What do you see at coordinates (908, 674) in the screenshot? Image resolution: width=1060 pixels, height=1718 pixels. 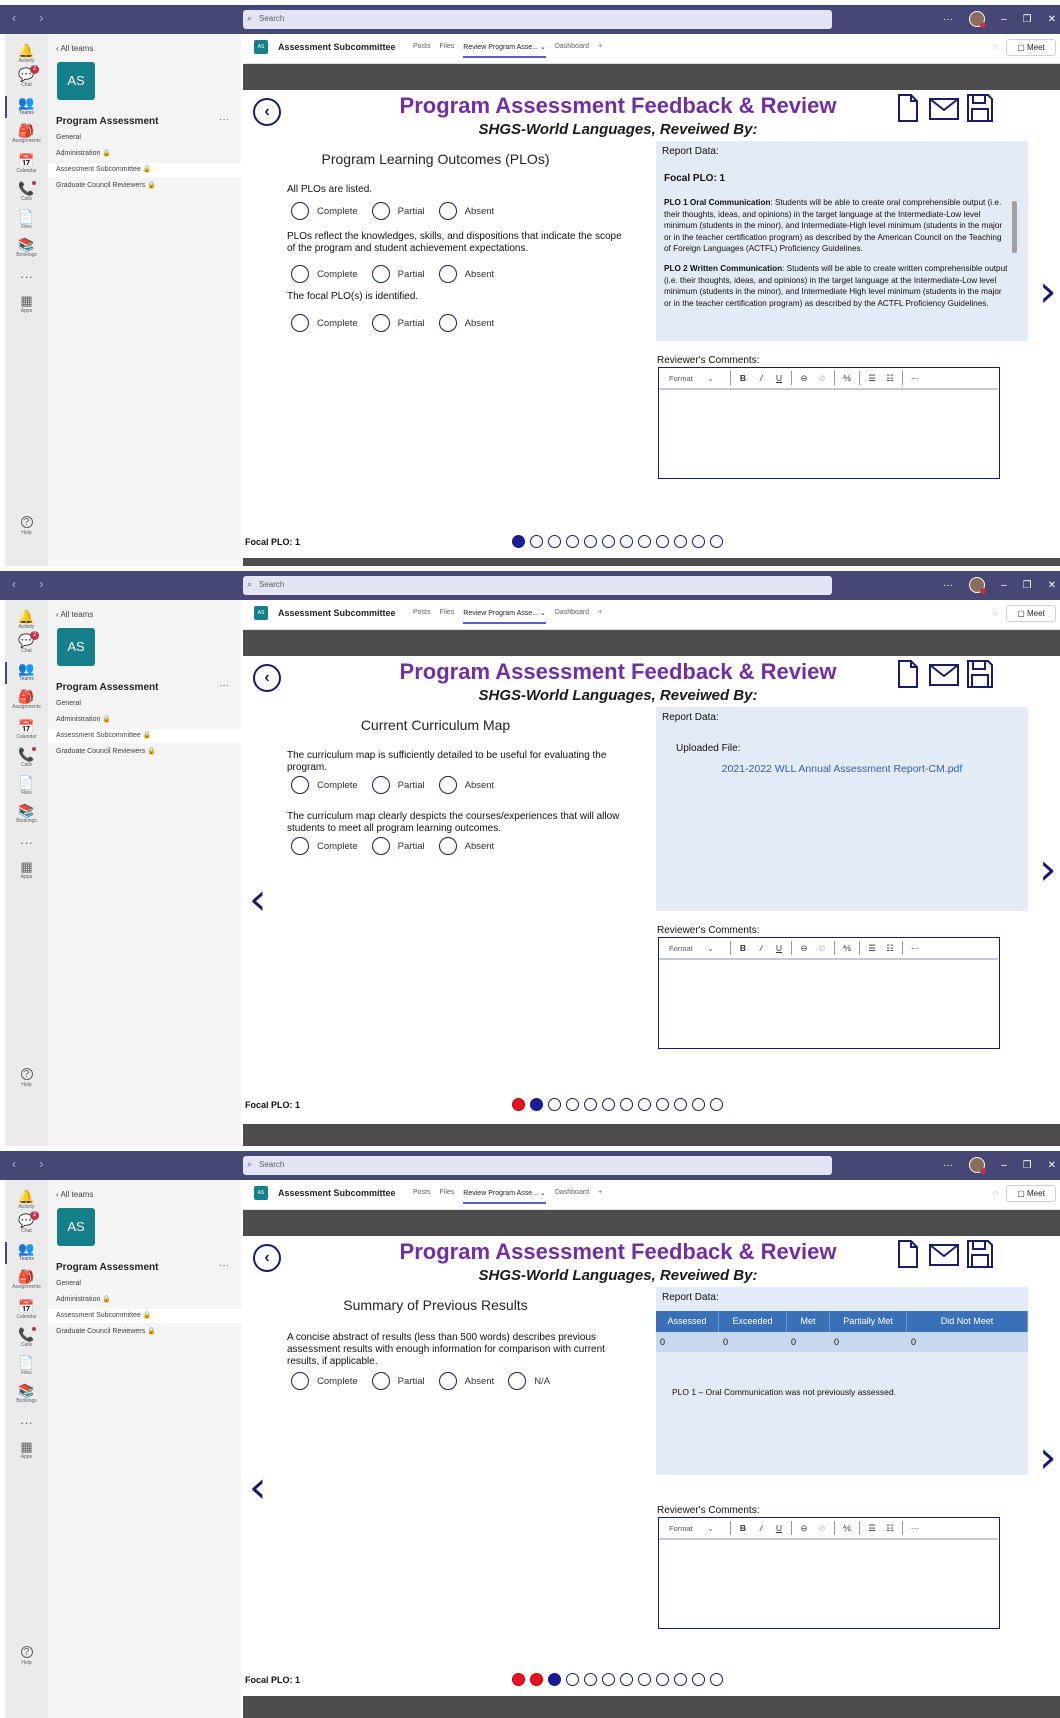 I see `document-icon` at bounding box center [908, 674].